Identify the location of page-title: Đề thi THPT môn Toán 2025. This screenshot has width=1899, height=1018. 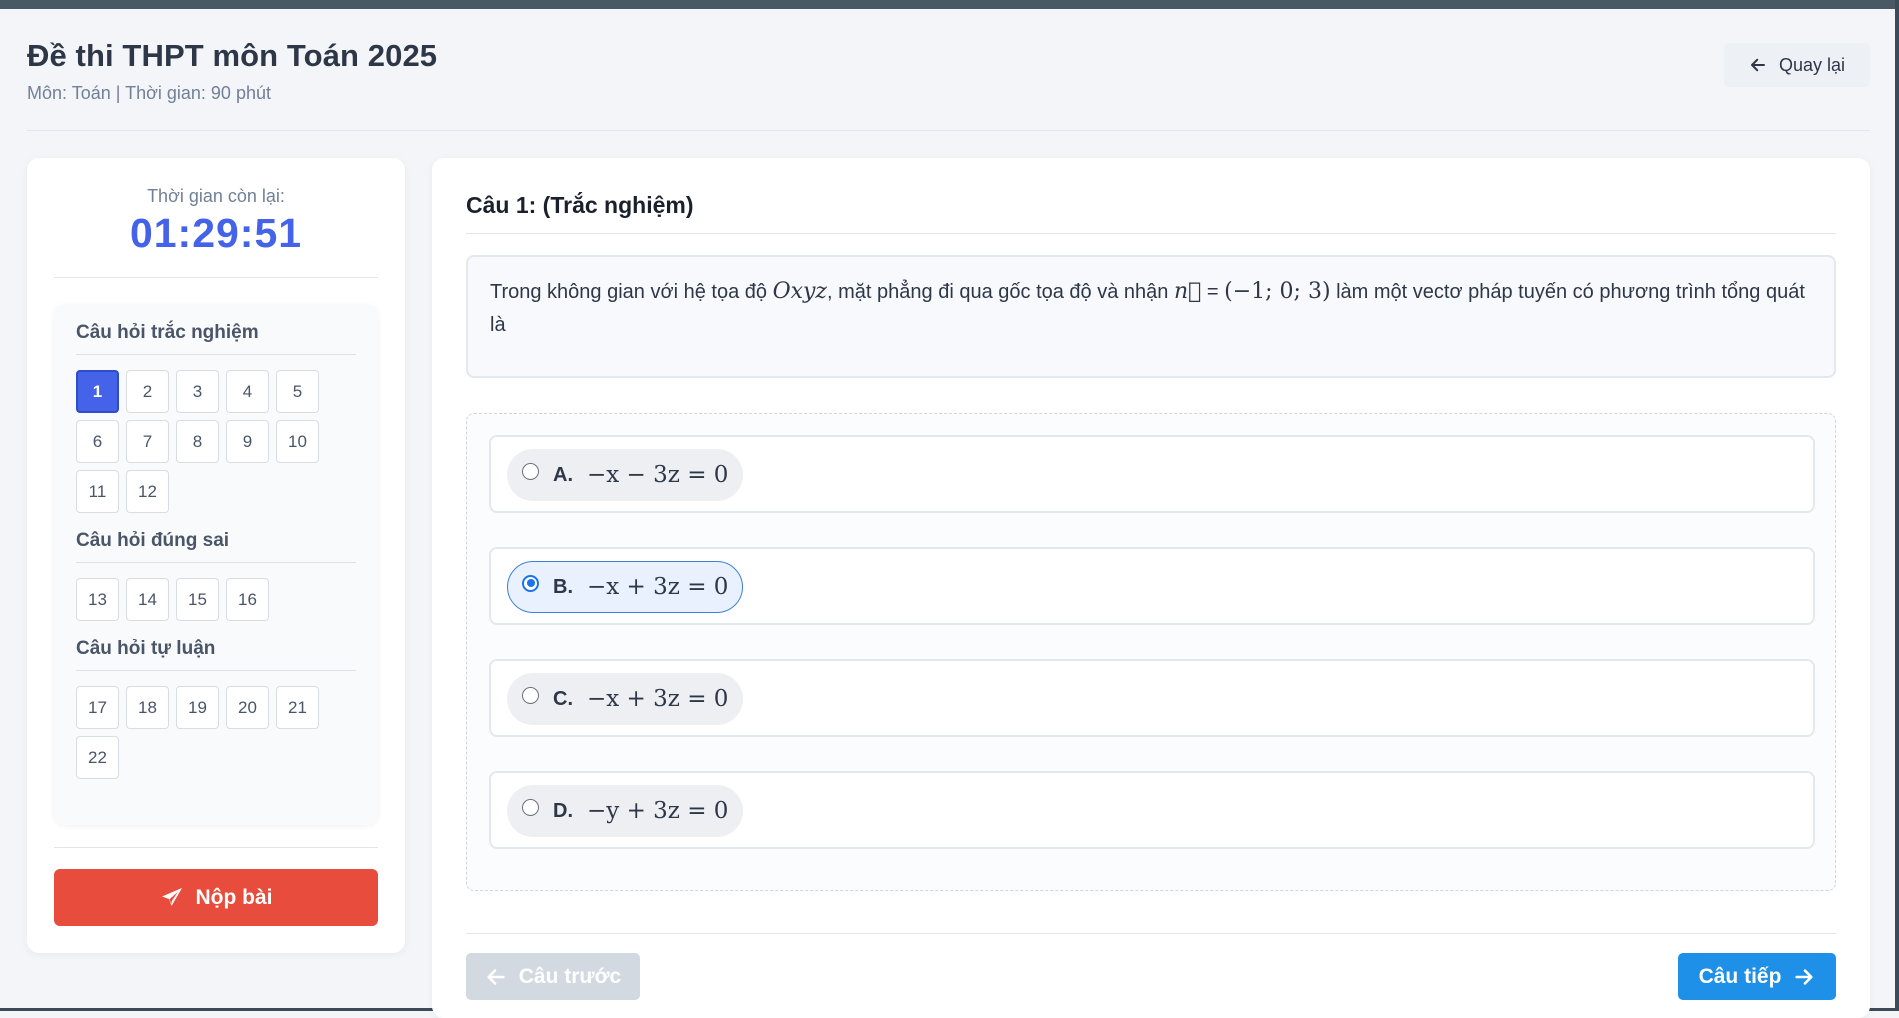
(232, 56).